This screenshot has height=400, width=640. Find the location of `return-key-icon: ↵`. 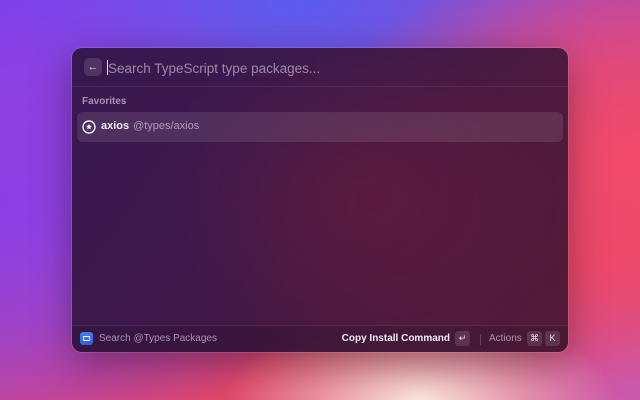

return-key-icon: ↵ is located at coordinates (462, 338).